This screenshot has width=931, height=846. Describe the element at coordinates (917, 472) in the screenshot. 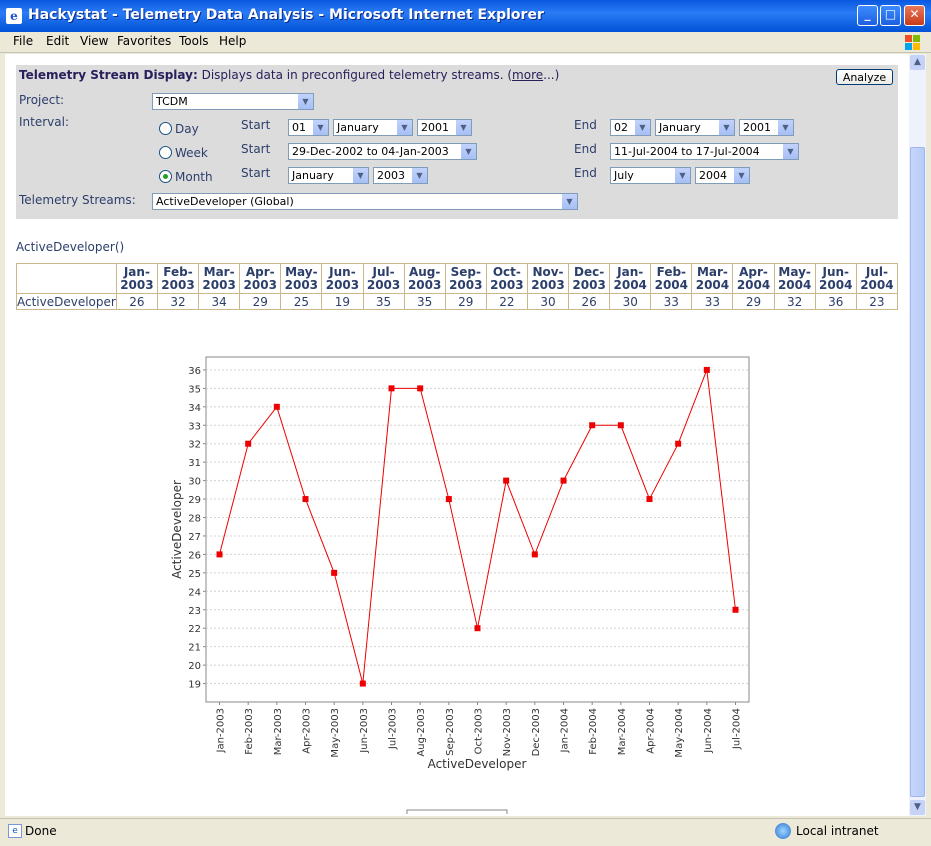

I see `scroll-thumb` at that location.